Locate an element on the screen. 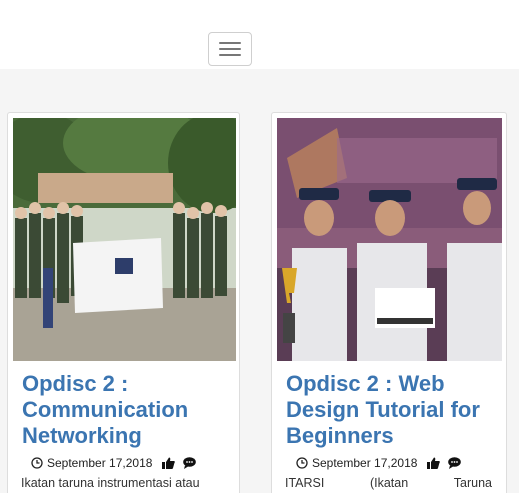 This screenshot has width=519, height=493. post-2-excerpt: ITARSI (Ikatan Taruna is located at coordinates (388, 483).